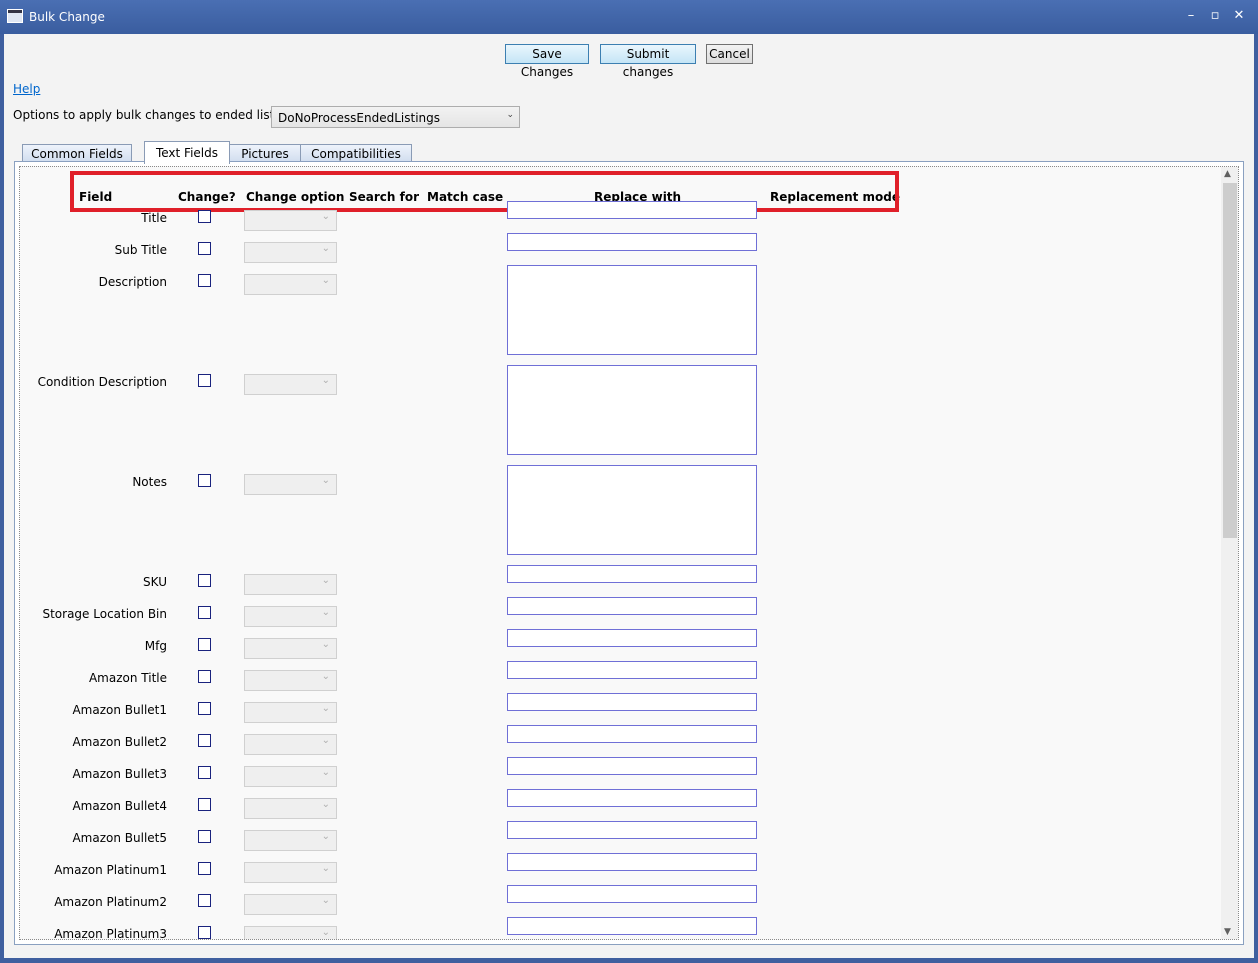 The width and height of the screenshot is (1258, 963). I want to click on header-highlight-box, so click(484, 191).